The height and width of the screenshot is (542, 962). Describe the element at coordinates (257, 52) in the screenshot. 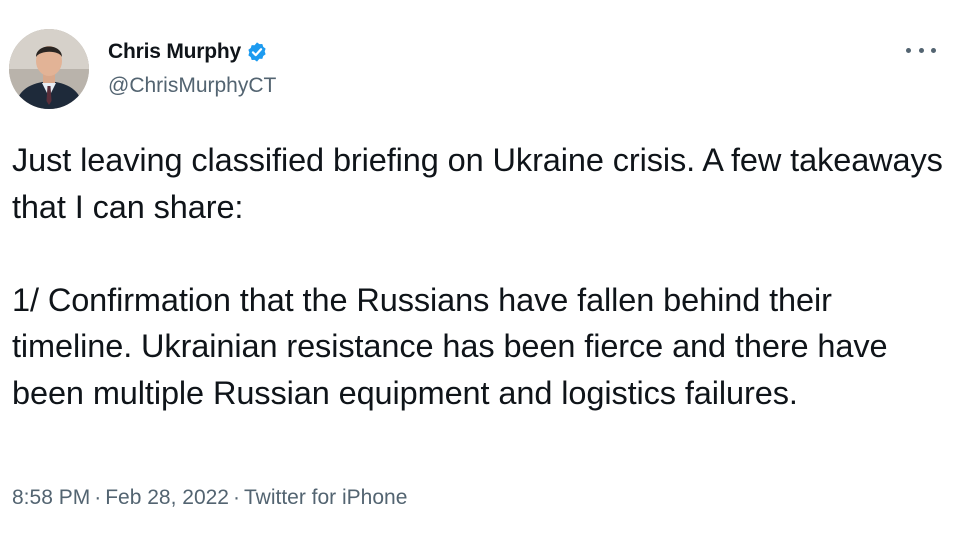

I see `verified-badge-icon` at that location.